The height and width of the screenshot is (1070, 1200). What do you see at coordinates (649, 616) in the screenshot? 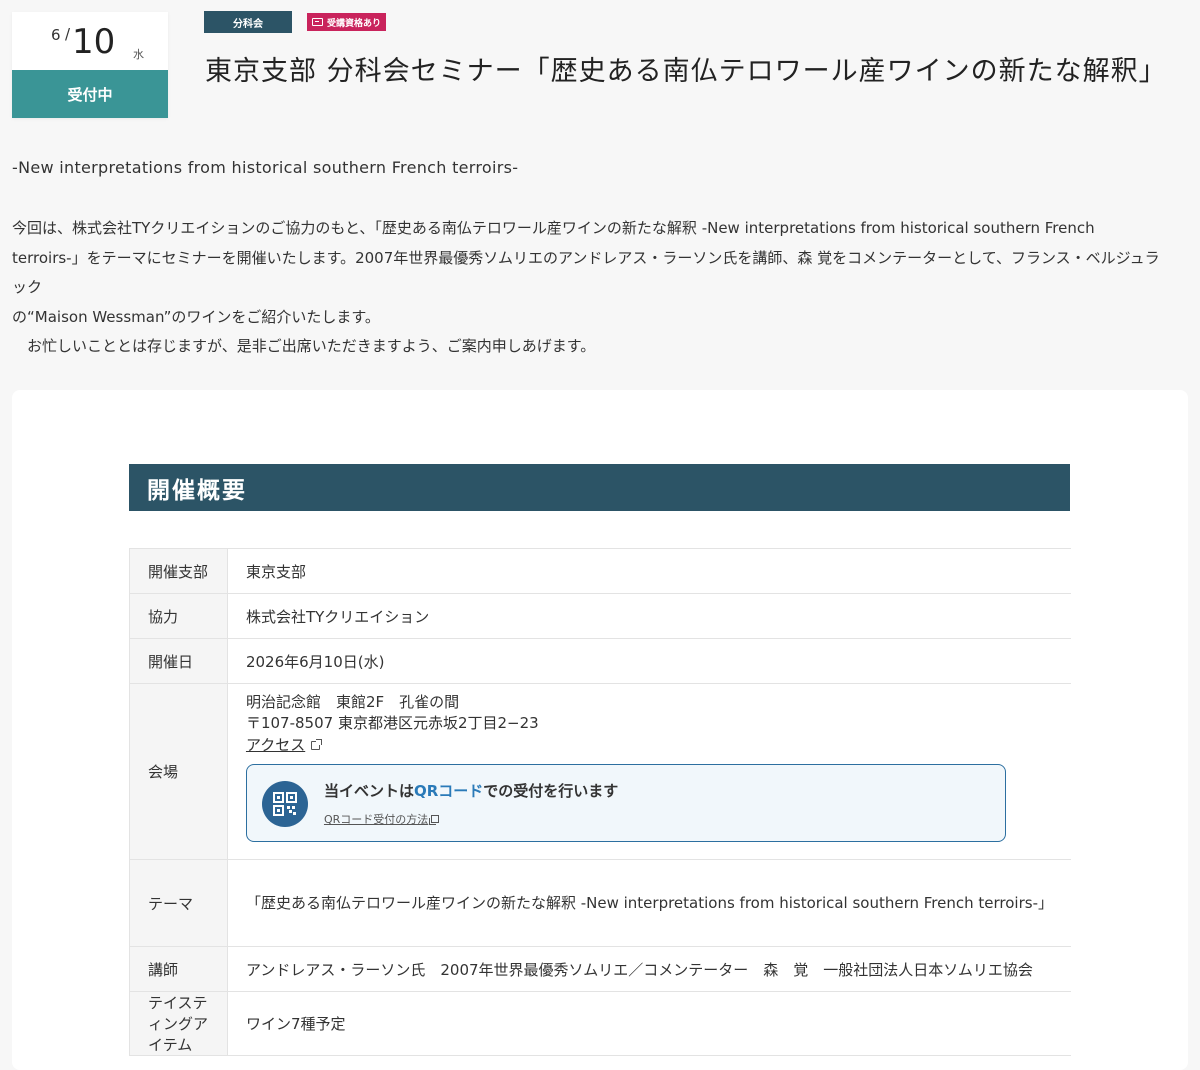
I see `row-value-cooperation: 株式会社TYクリエイション` at bounding box center [649, 616].